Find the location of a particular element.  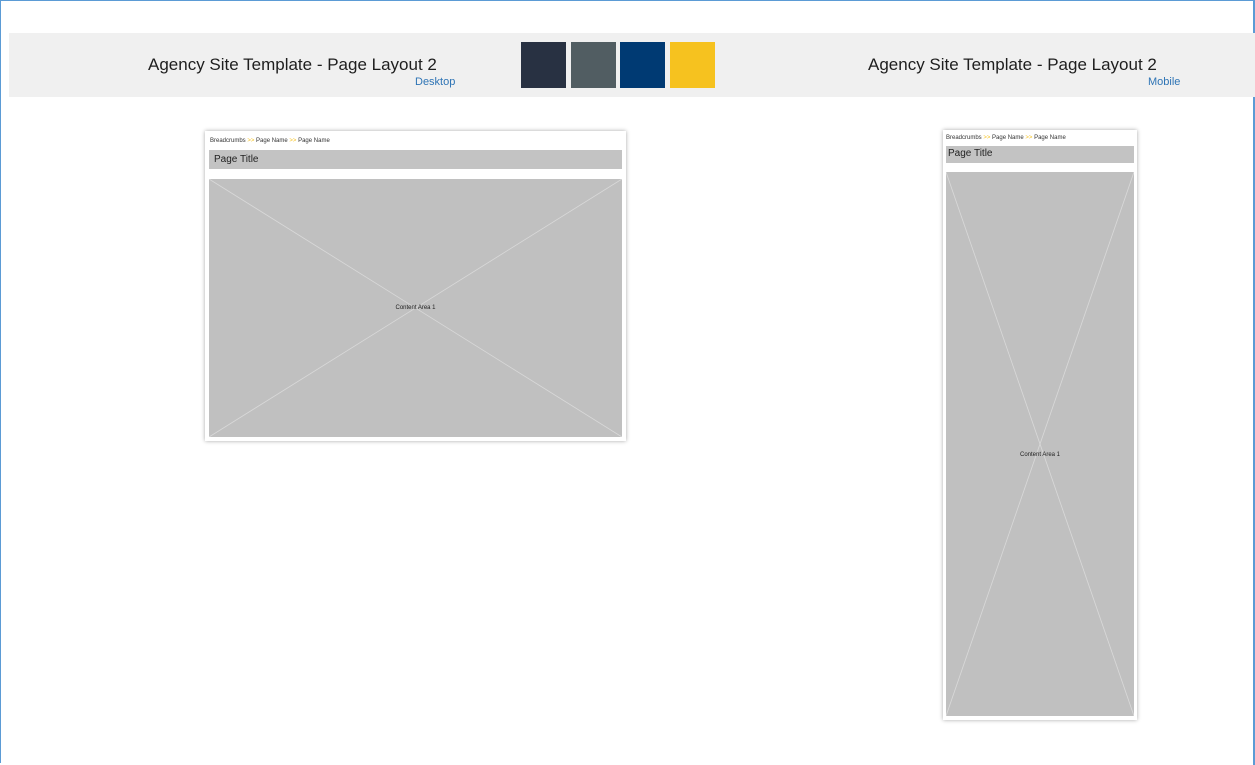

mobile-layout-subtitle: Mobile is located at coordinates (1164, 82).